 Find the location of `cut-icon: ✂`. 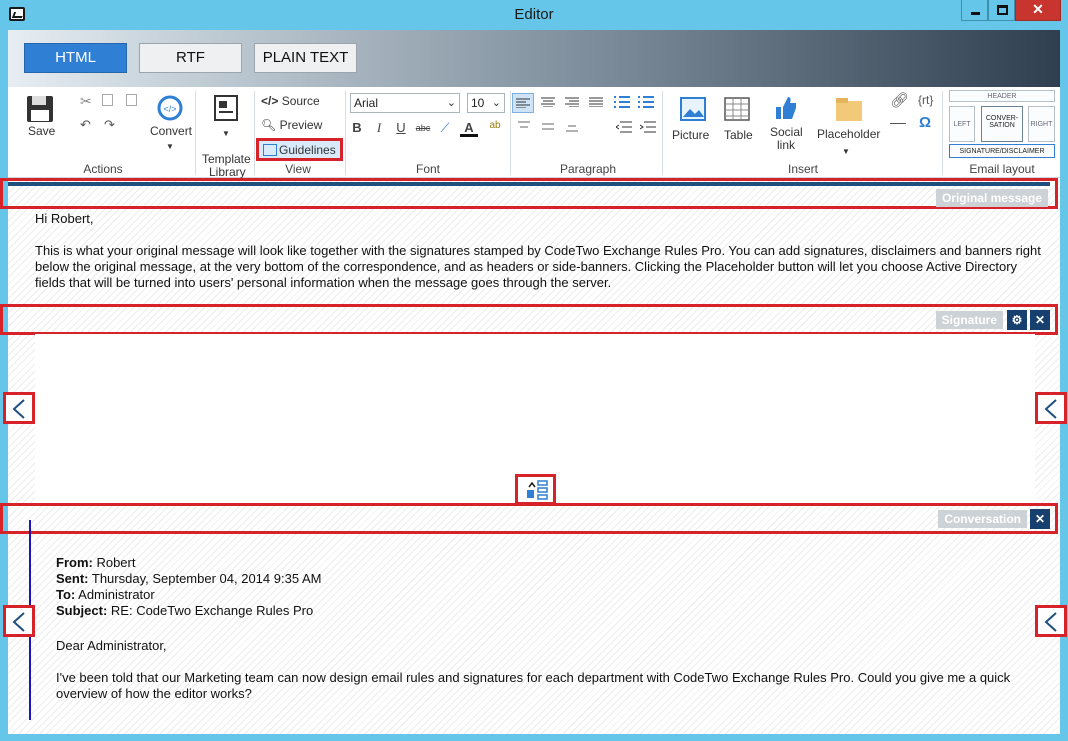

cut-icon: ✂ is located at coordinates (86, 101).